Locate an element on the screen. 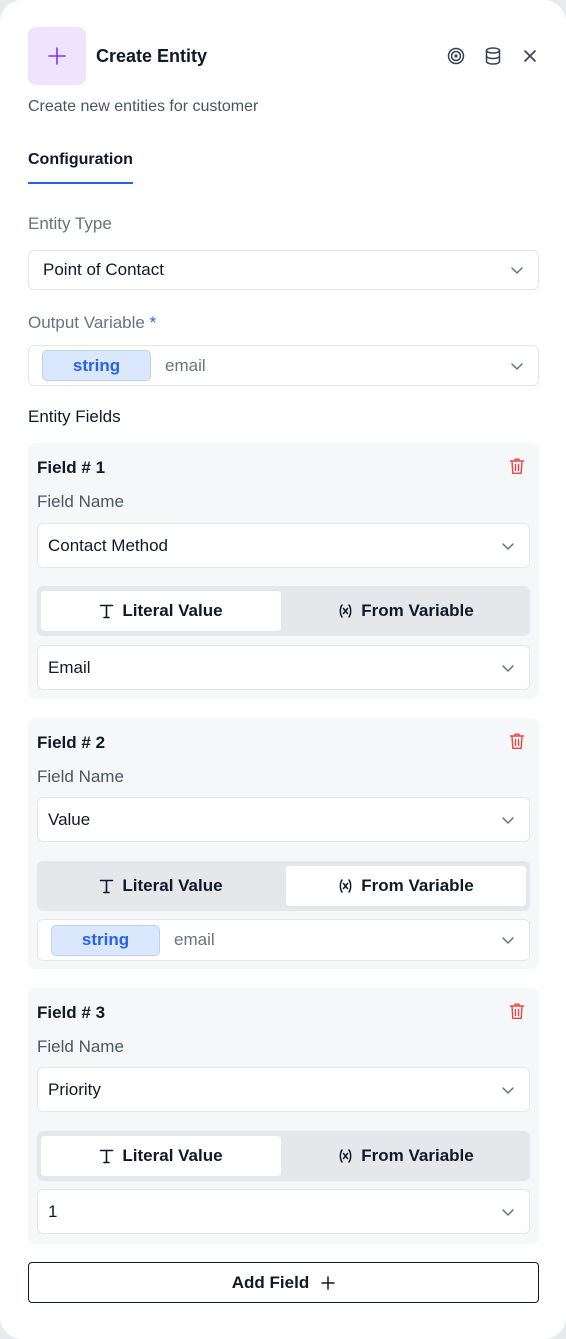  entity-type-label: Entity Type is located at coordinates (70, 223).